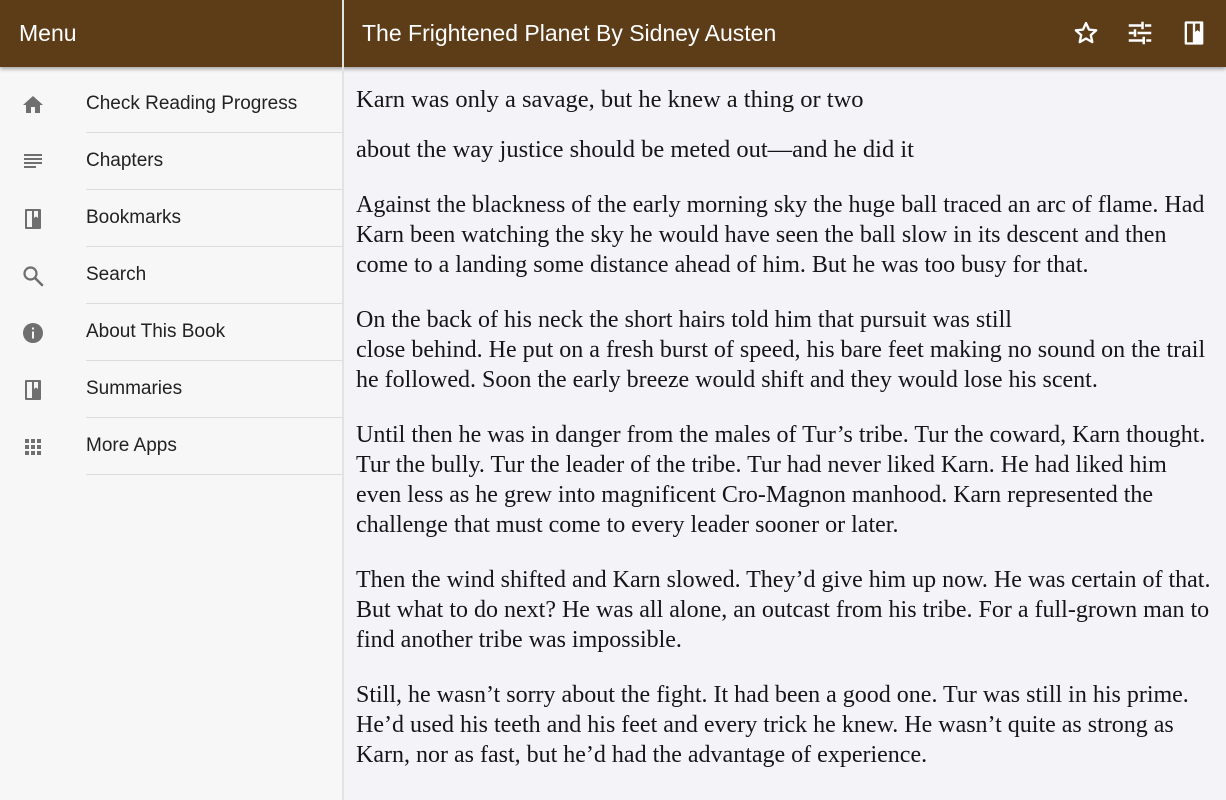 The width and height of the screenshot is (1226, 800). I want to click on sidebar-item-label: About This Book, so click(156, 331).